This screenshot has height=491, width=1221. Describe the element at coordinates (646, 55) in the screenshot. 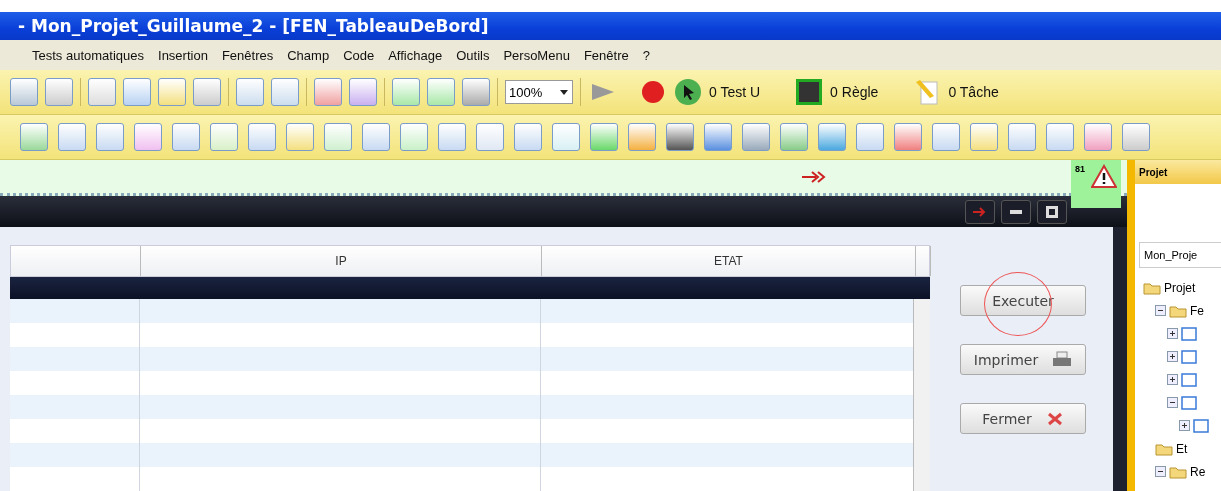

I see `menu-item: ?` at that location.